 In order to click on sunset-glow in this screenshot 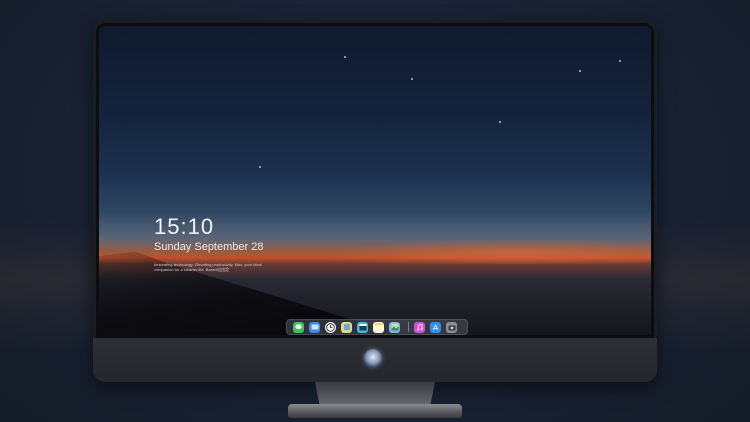, I will do `click(485, 251)`.